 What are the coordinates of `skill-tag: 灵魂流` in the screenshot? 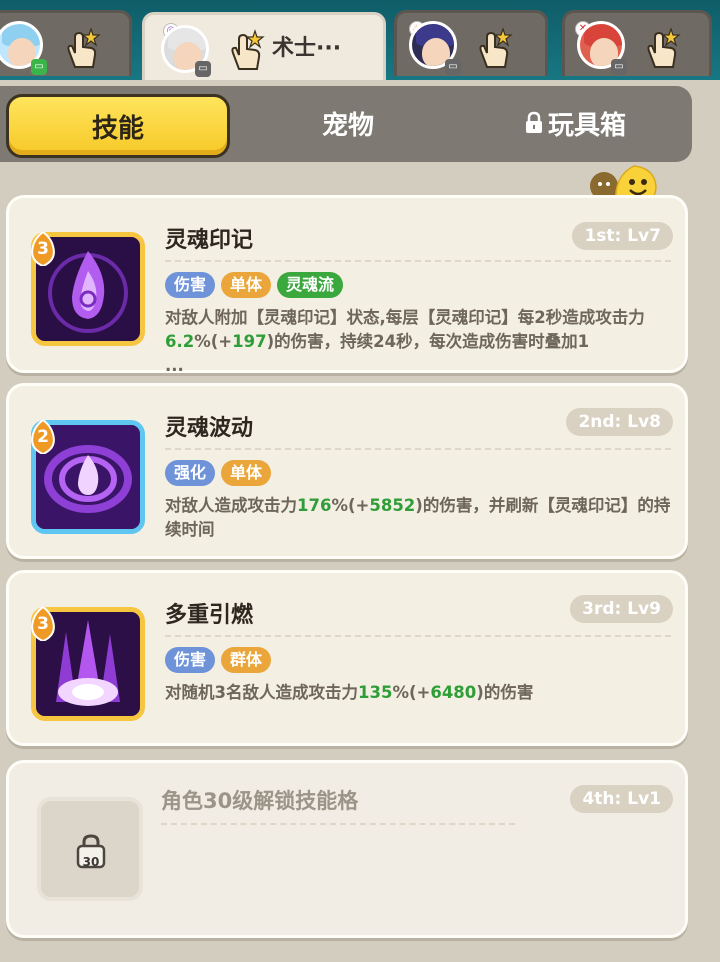 It's located at (310, 285).